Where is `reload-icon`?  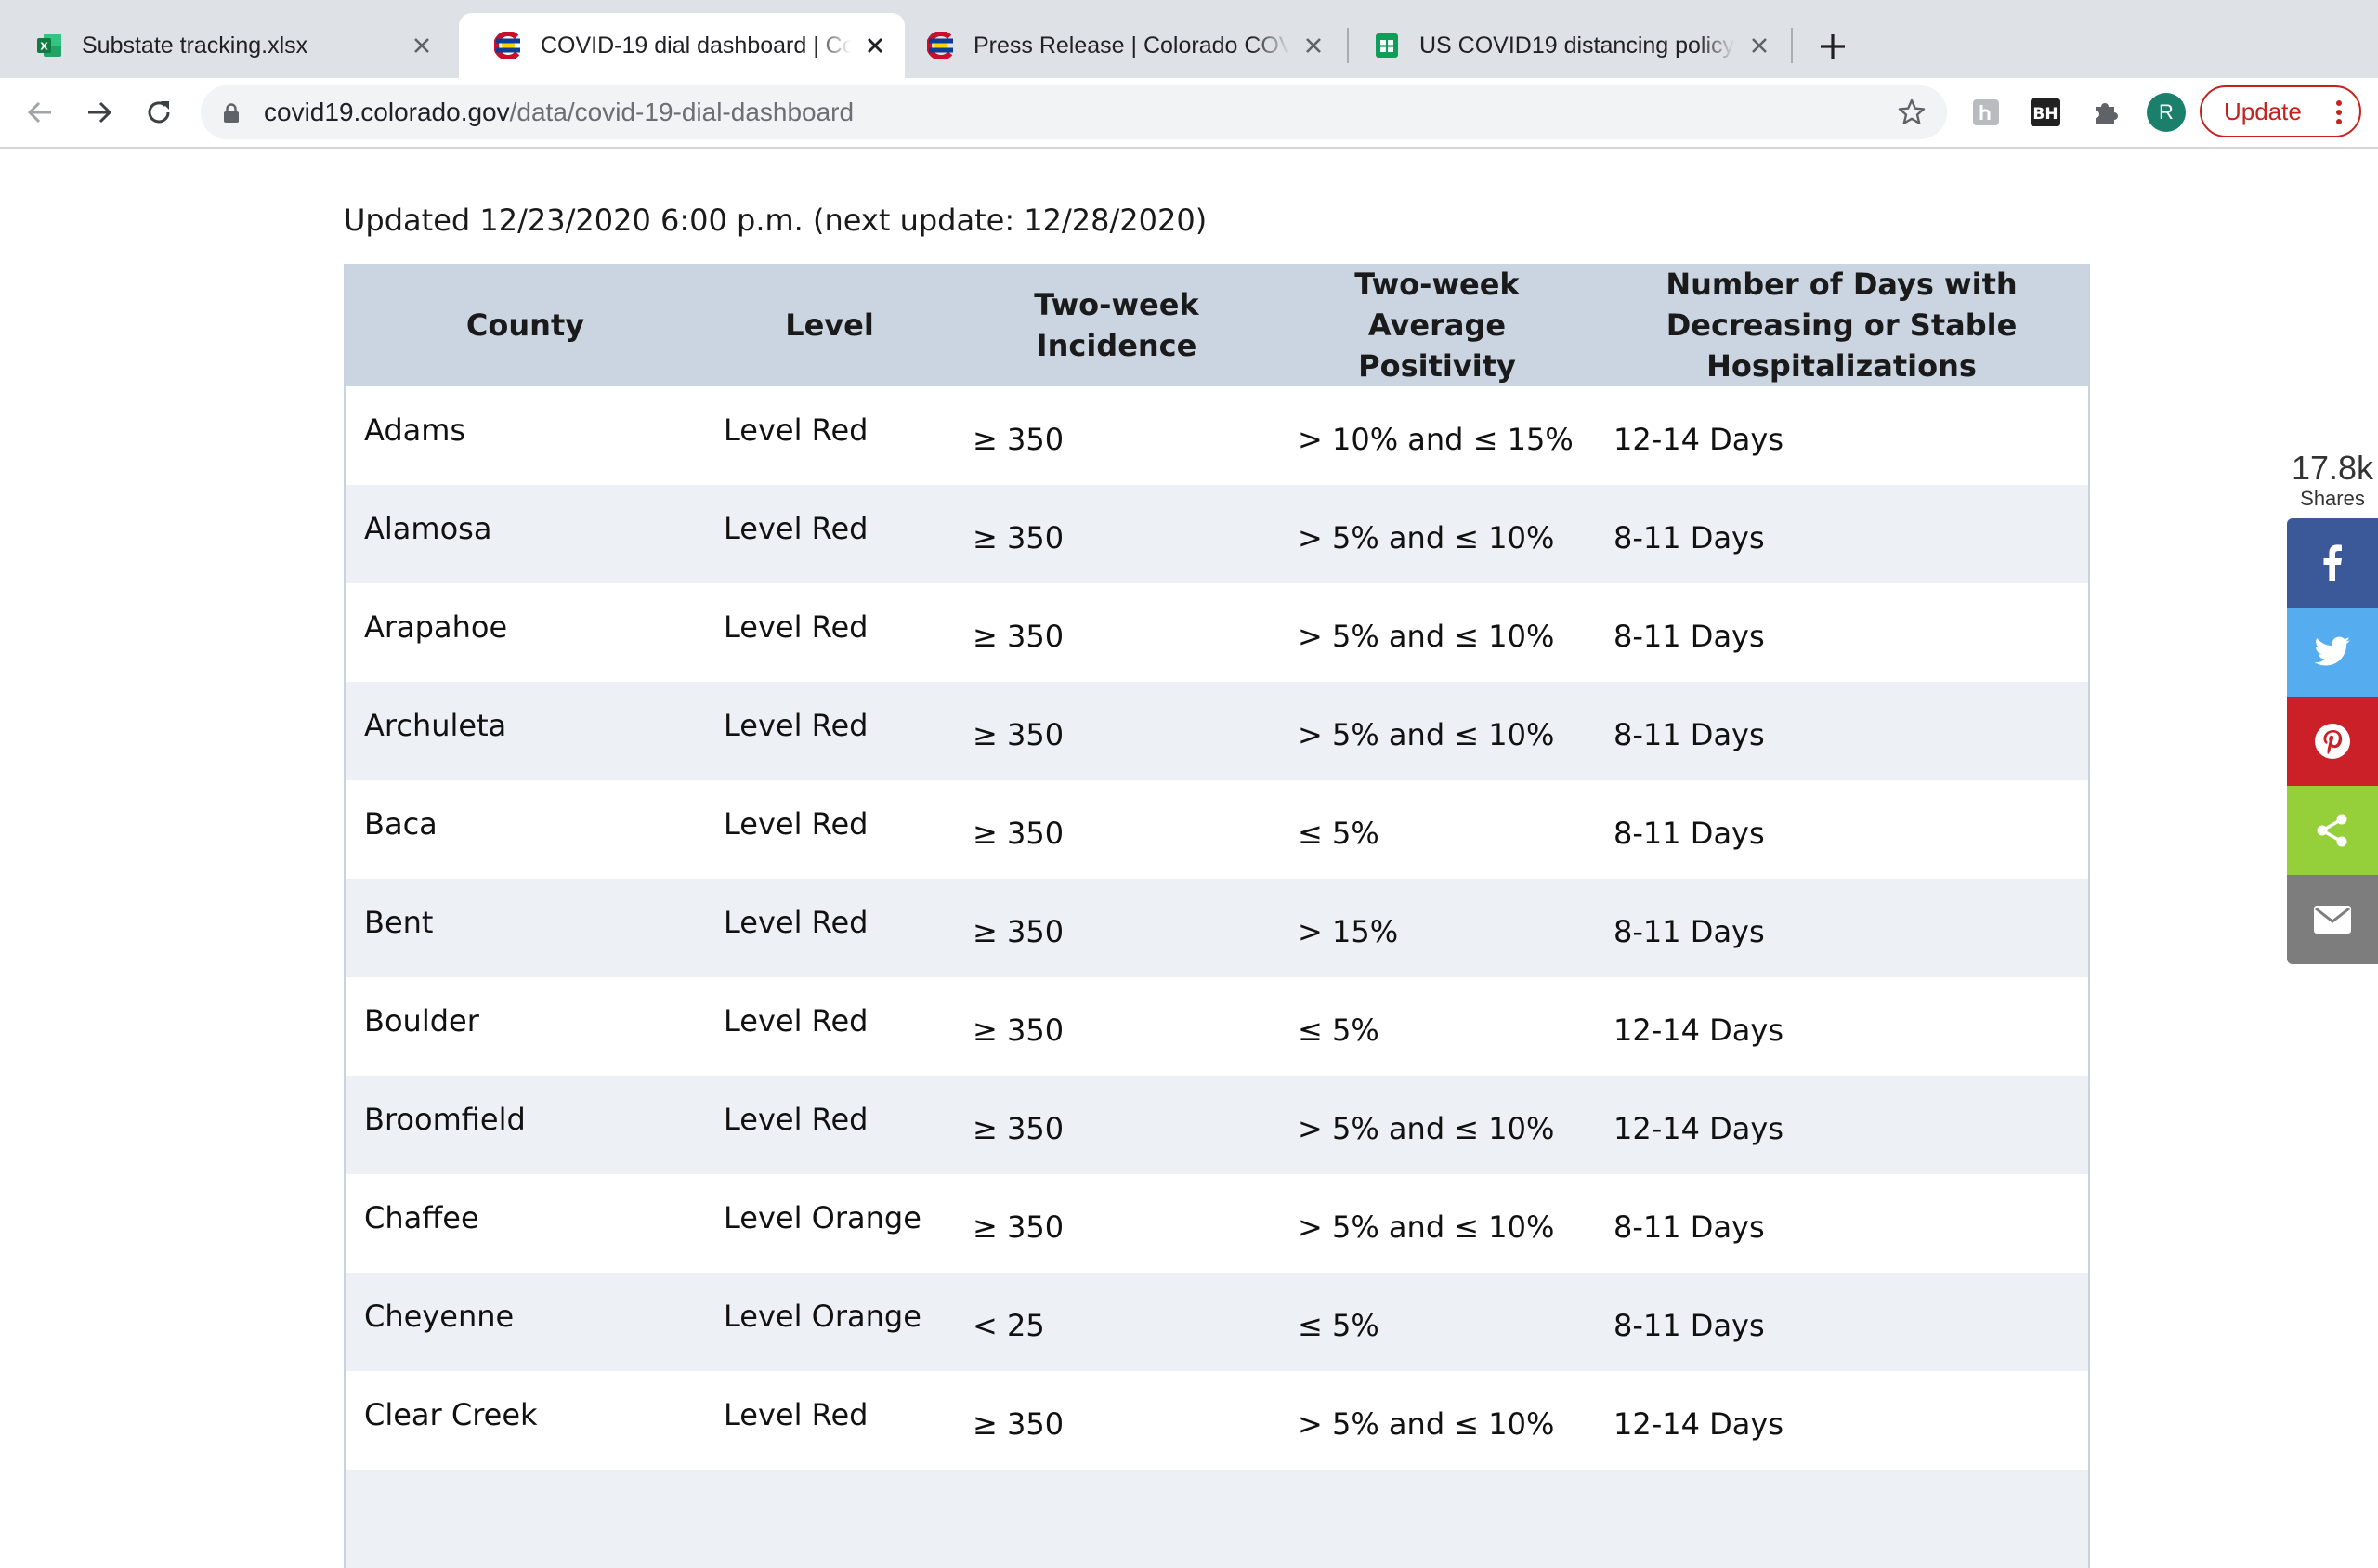
reload-icon is located at coordinates (159, 112).